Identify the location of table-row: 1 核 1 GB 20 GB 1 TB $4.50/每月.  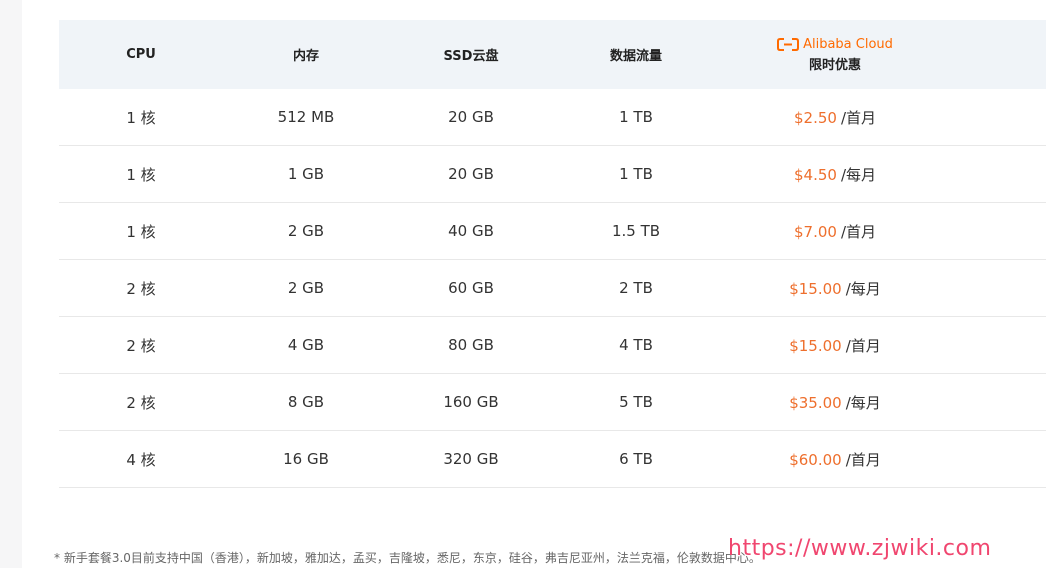
(552, 174).